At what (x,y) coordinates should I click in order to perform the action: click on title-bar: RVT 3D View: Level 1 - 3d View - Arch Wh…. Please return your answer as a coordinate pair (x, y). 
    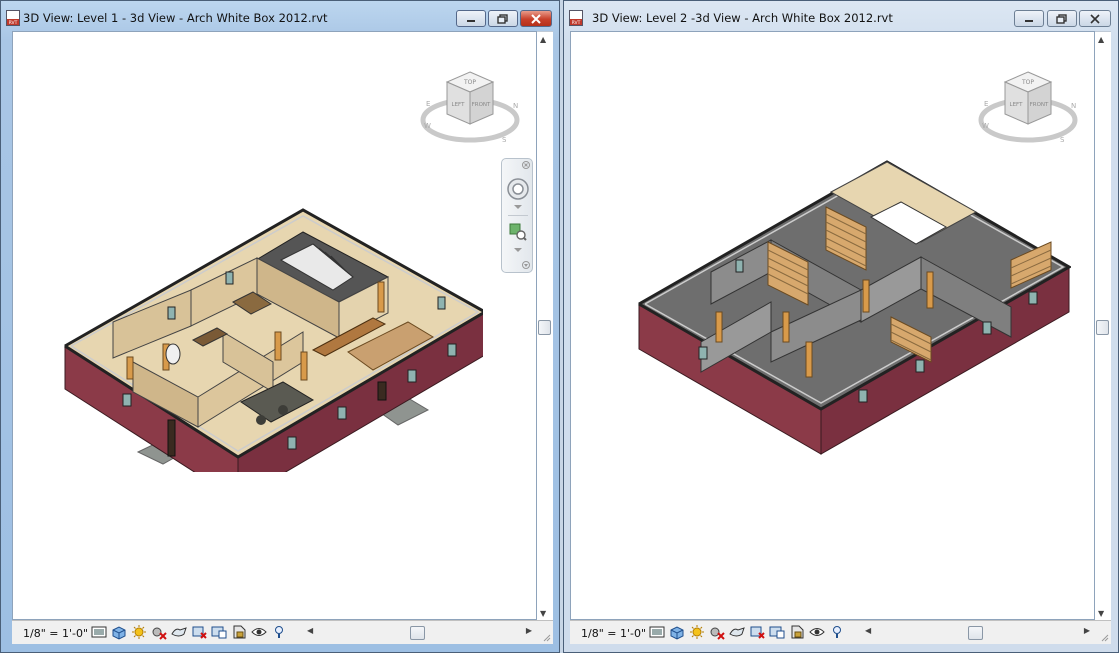
    Looking at the image, I should click on (280, 16).